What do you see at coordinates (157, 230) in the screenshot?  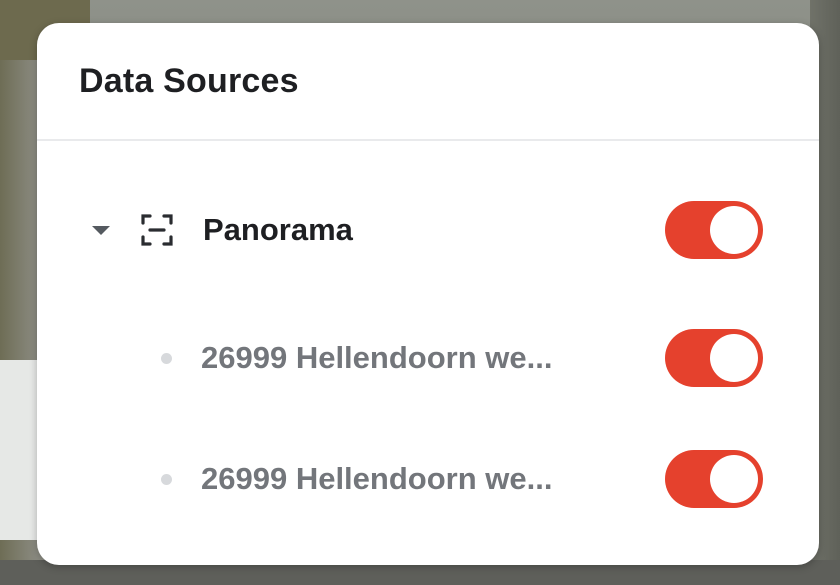 I see `scan-frame-icon` at bounding box center [157, 230].